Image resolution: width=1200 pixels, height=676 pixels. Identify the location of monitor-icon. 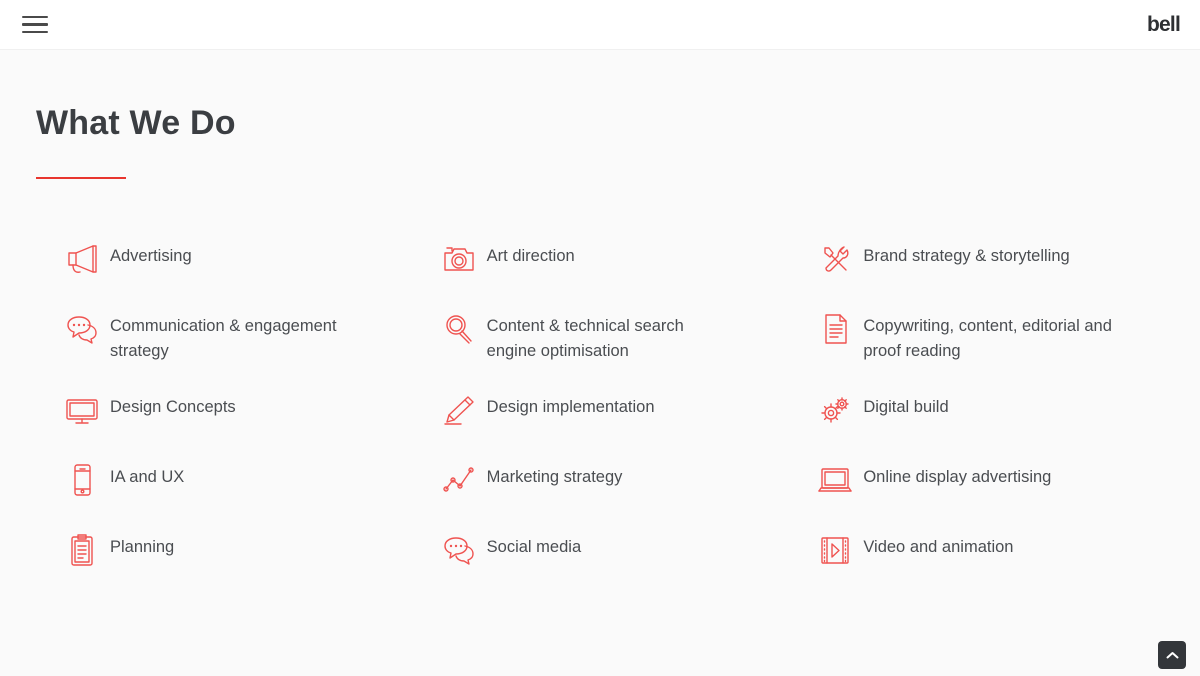
(82, 413).